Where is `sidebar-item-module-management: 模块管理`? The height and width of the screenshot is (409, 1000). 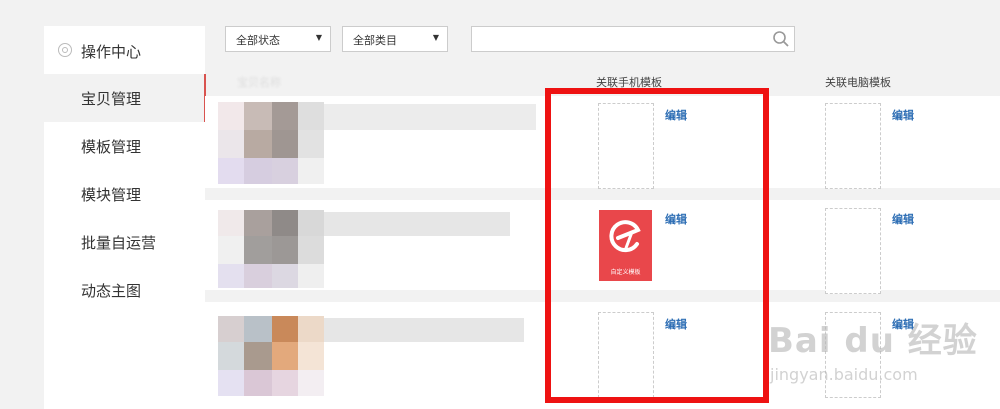
sidebar-item-module-management: 模块管理 is located at coordinates (124, 194).